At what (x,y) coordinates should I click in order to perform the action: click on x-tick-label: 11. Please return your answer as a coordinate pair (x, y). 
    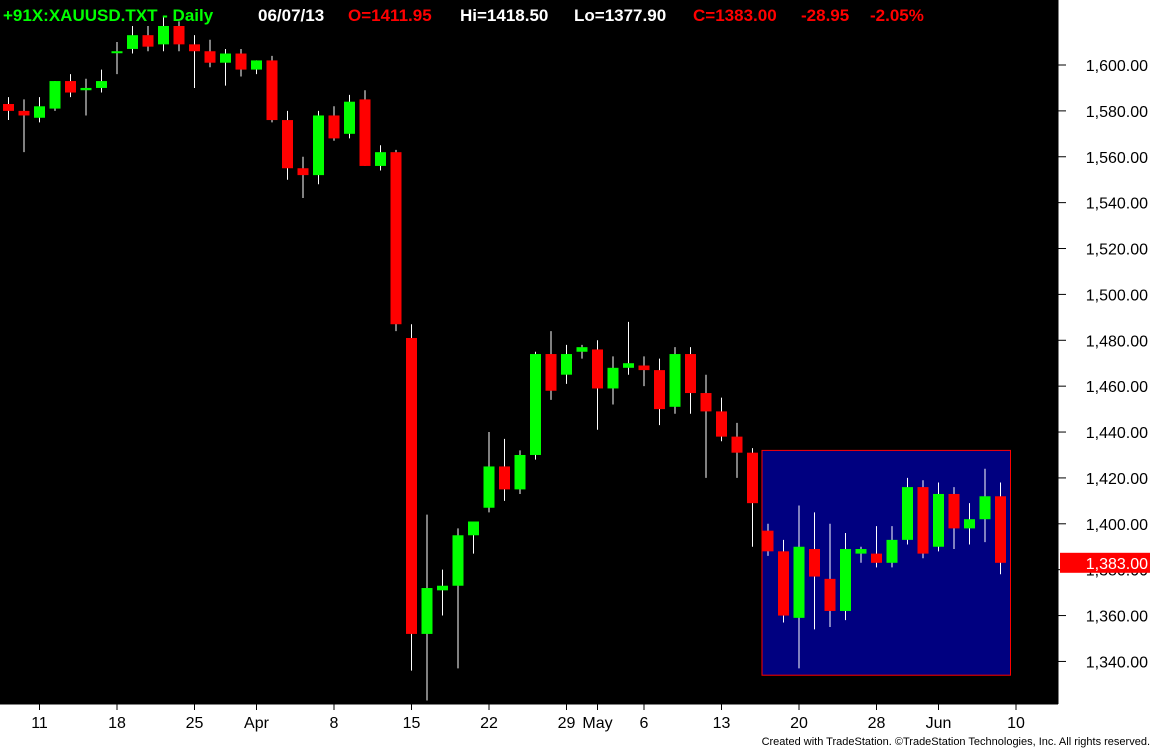
    Looking at the image, I should click on (39, 723).